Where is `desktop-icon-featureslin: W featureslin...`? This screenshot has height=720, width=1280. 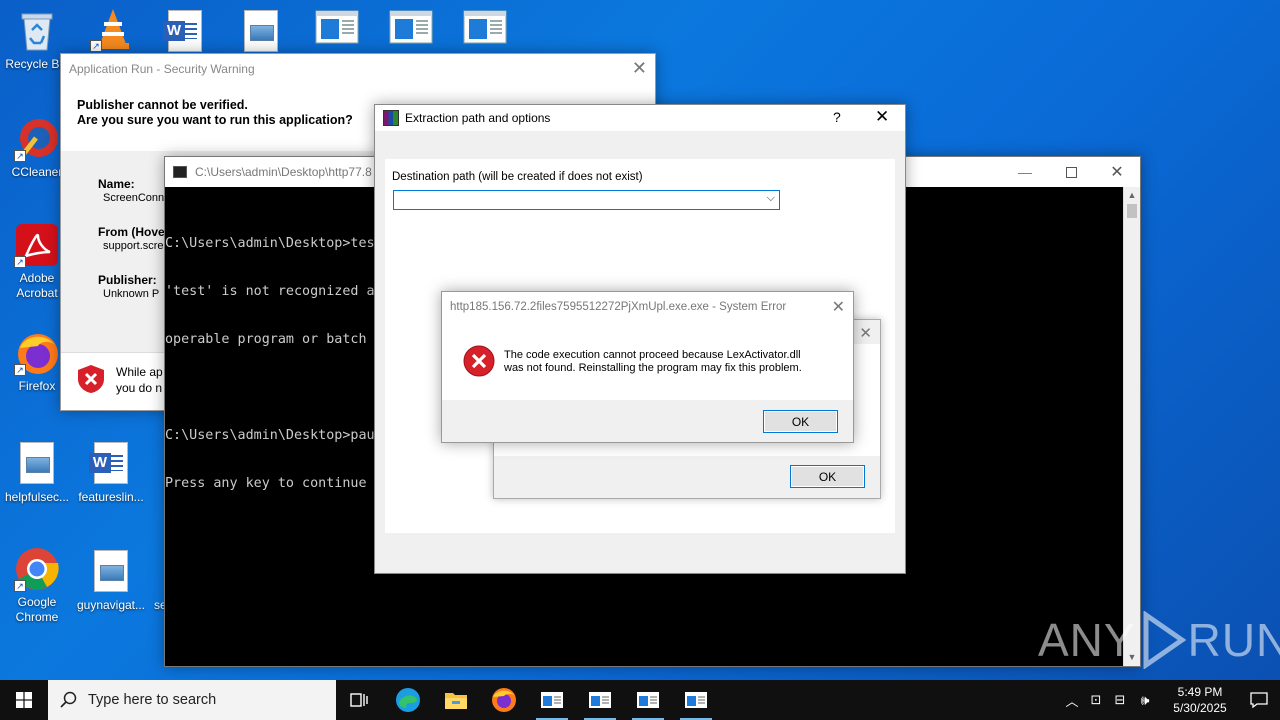
desktop-icon-featureslin: W featureslin... is located at coordinates (111, 472).